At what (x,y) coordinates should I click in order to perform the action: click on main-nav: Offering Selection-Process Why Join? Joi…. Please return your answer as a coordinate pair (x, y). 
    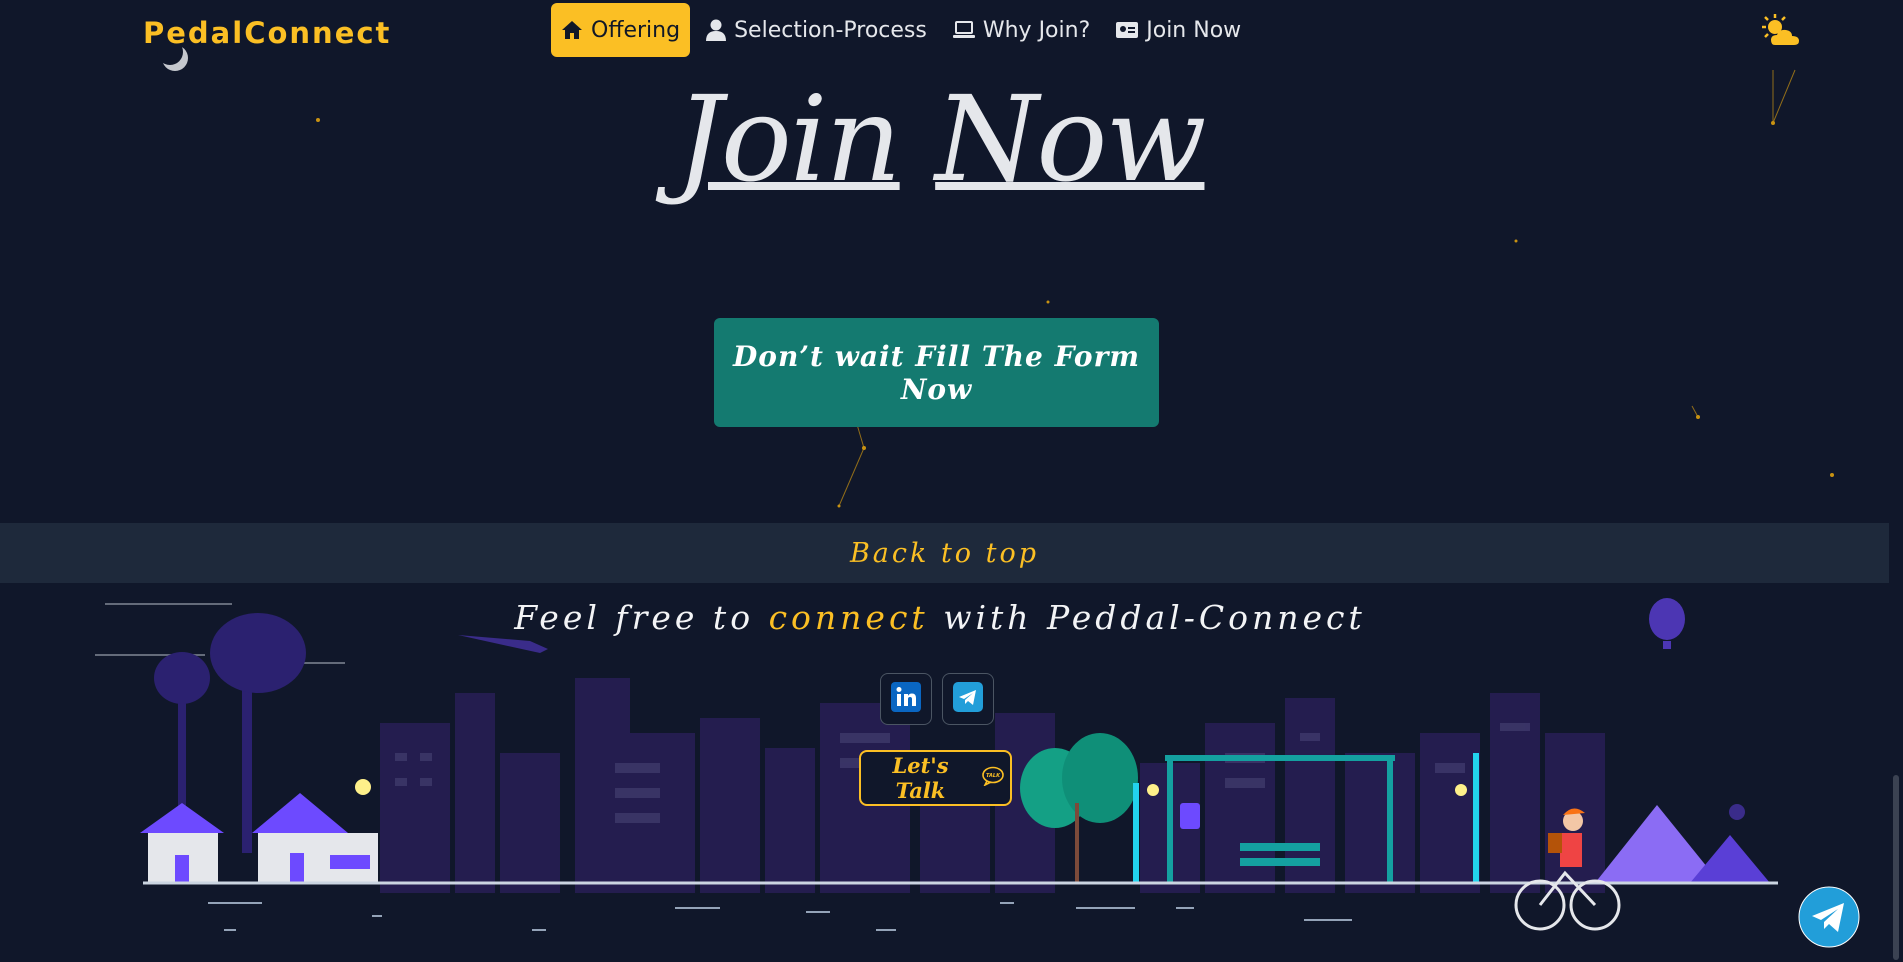
    Looking at the image, I should click on (901, 30).